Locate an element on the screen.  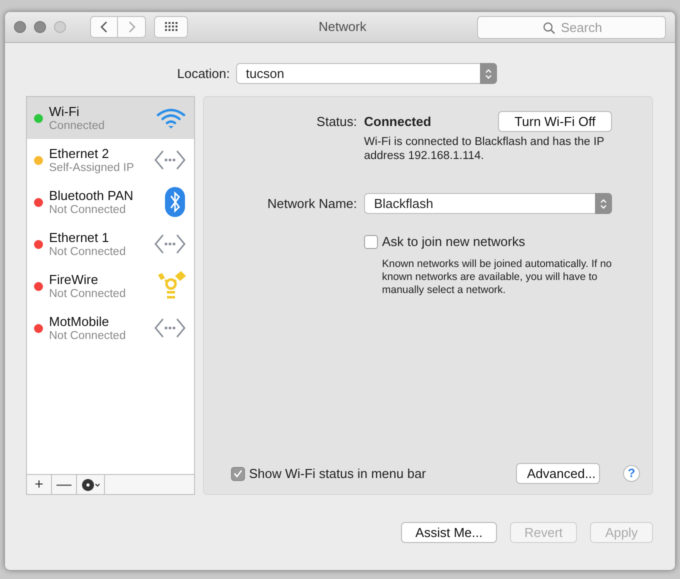
service-name: MotMobile is located at coordinates (79, 321).